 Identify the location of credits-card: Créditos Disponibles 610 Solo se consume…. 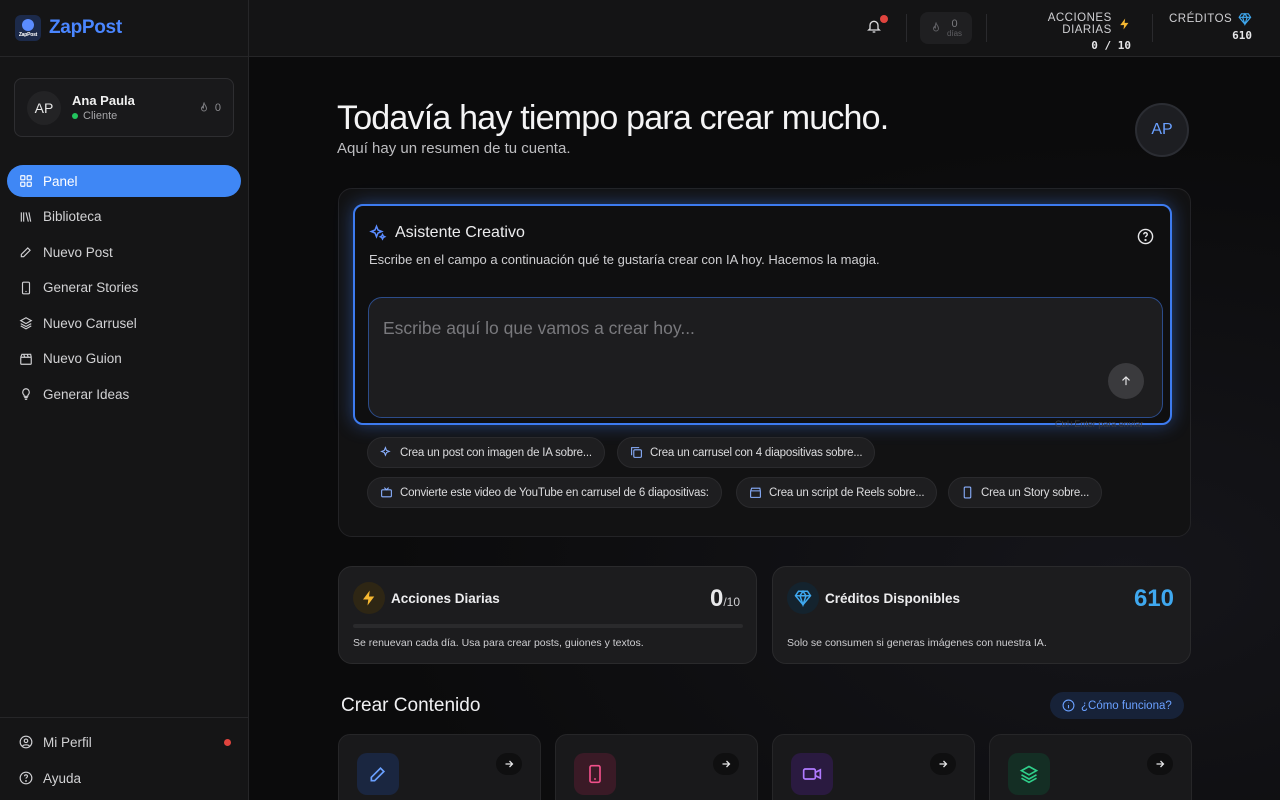
(981, 615).